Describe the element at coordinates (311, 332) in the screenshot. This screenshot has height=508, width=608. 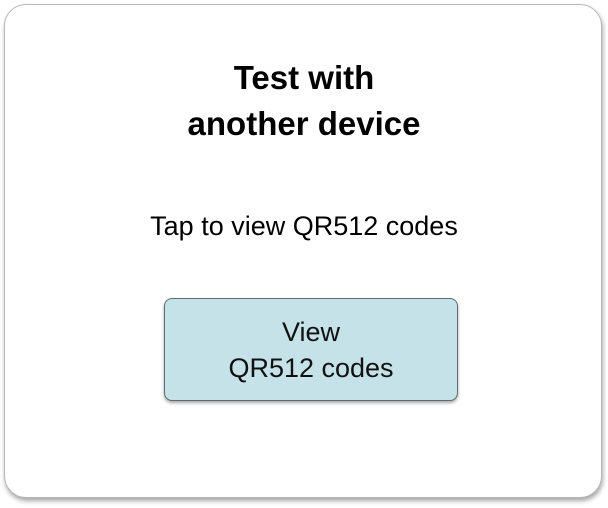
I see `view-button-label-line-1: View` at that location.